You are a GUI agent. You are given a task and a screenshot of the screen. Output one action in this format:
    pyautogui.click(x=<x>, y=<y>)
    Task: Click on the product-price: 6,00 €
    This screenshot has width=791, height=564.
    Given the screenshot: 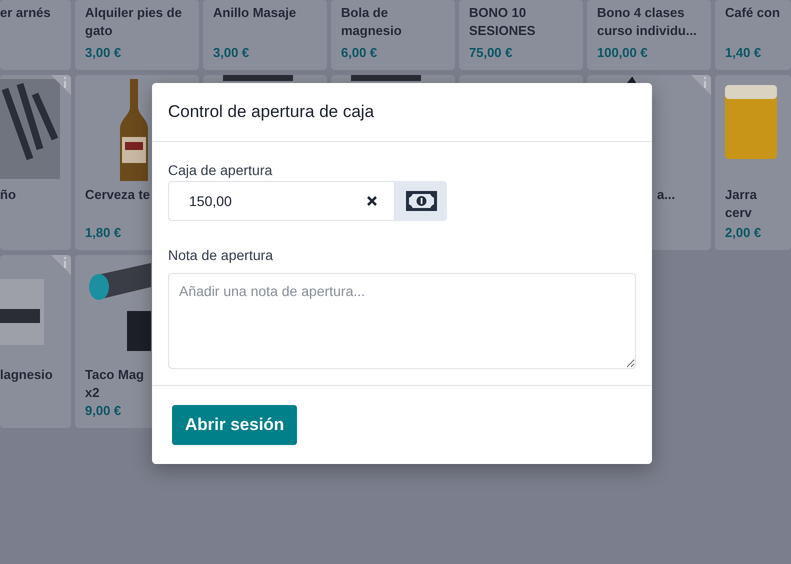 What is the action you would take?
    pyautogui.click(x=359, y=52)
    